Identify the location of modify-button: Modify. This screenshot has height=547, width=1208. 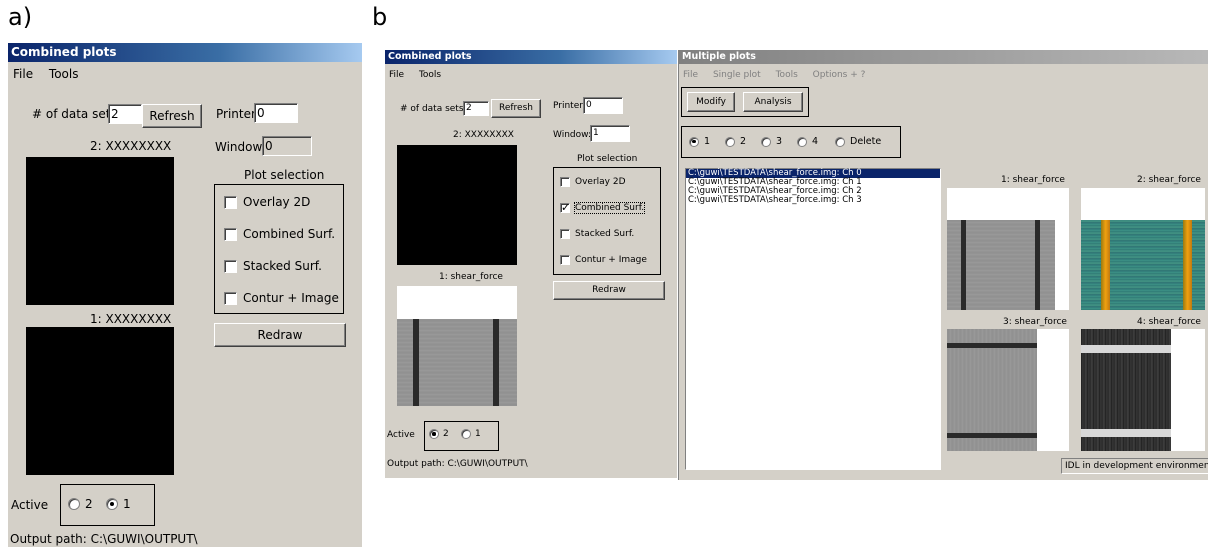
(711, 102).